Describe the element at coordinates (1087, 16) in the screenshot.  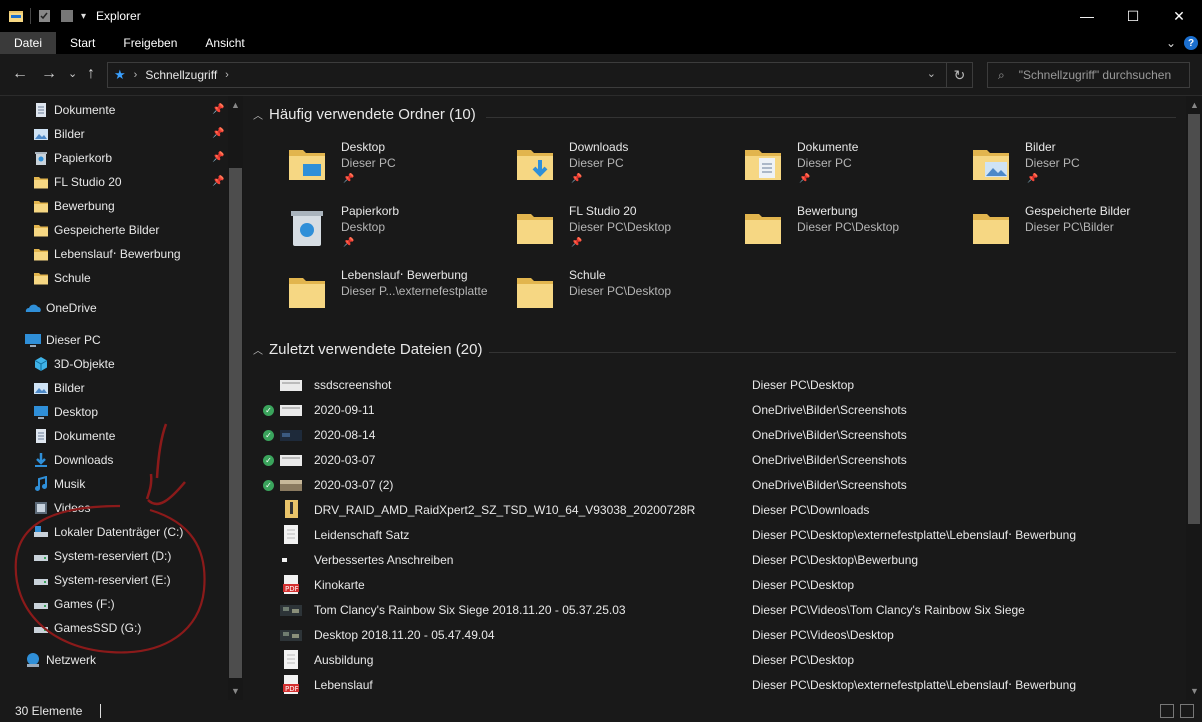
I see `minimize-button: —` at that location.